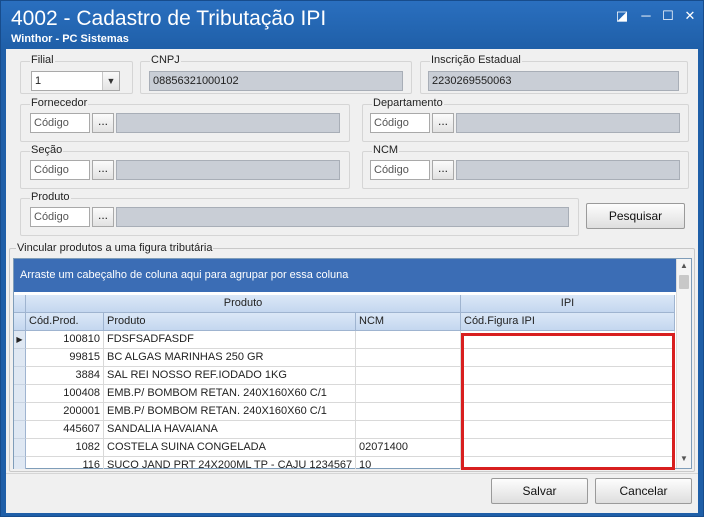 The image size is (704, 517). What do you see at coordinates (408, 322) in the screenshot?
I see `col-ncm: NCM` at bounding box center [408, 322].